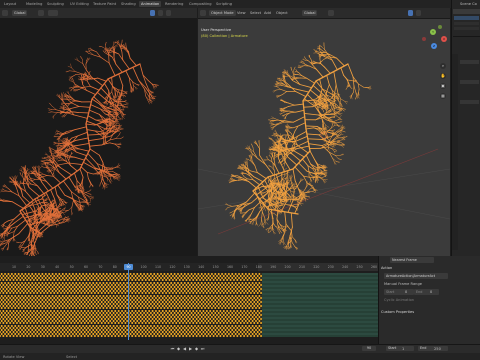 This screenshot has height=360, width=480. I want to click on properties-tabs, so click(455, 152).